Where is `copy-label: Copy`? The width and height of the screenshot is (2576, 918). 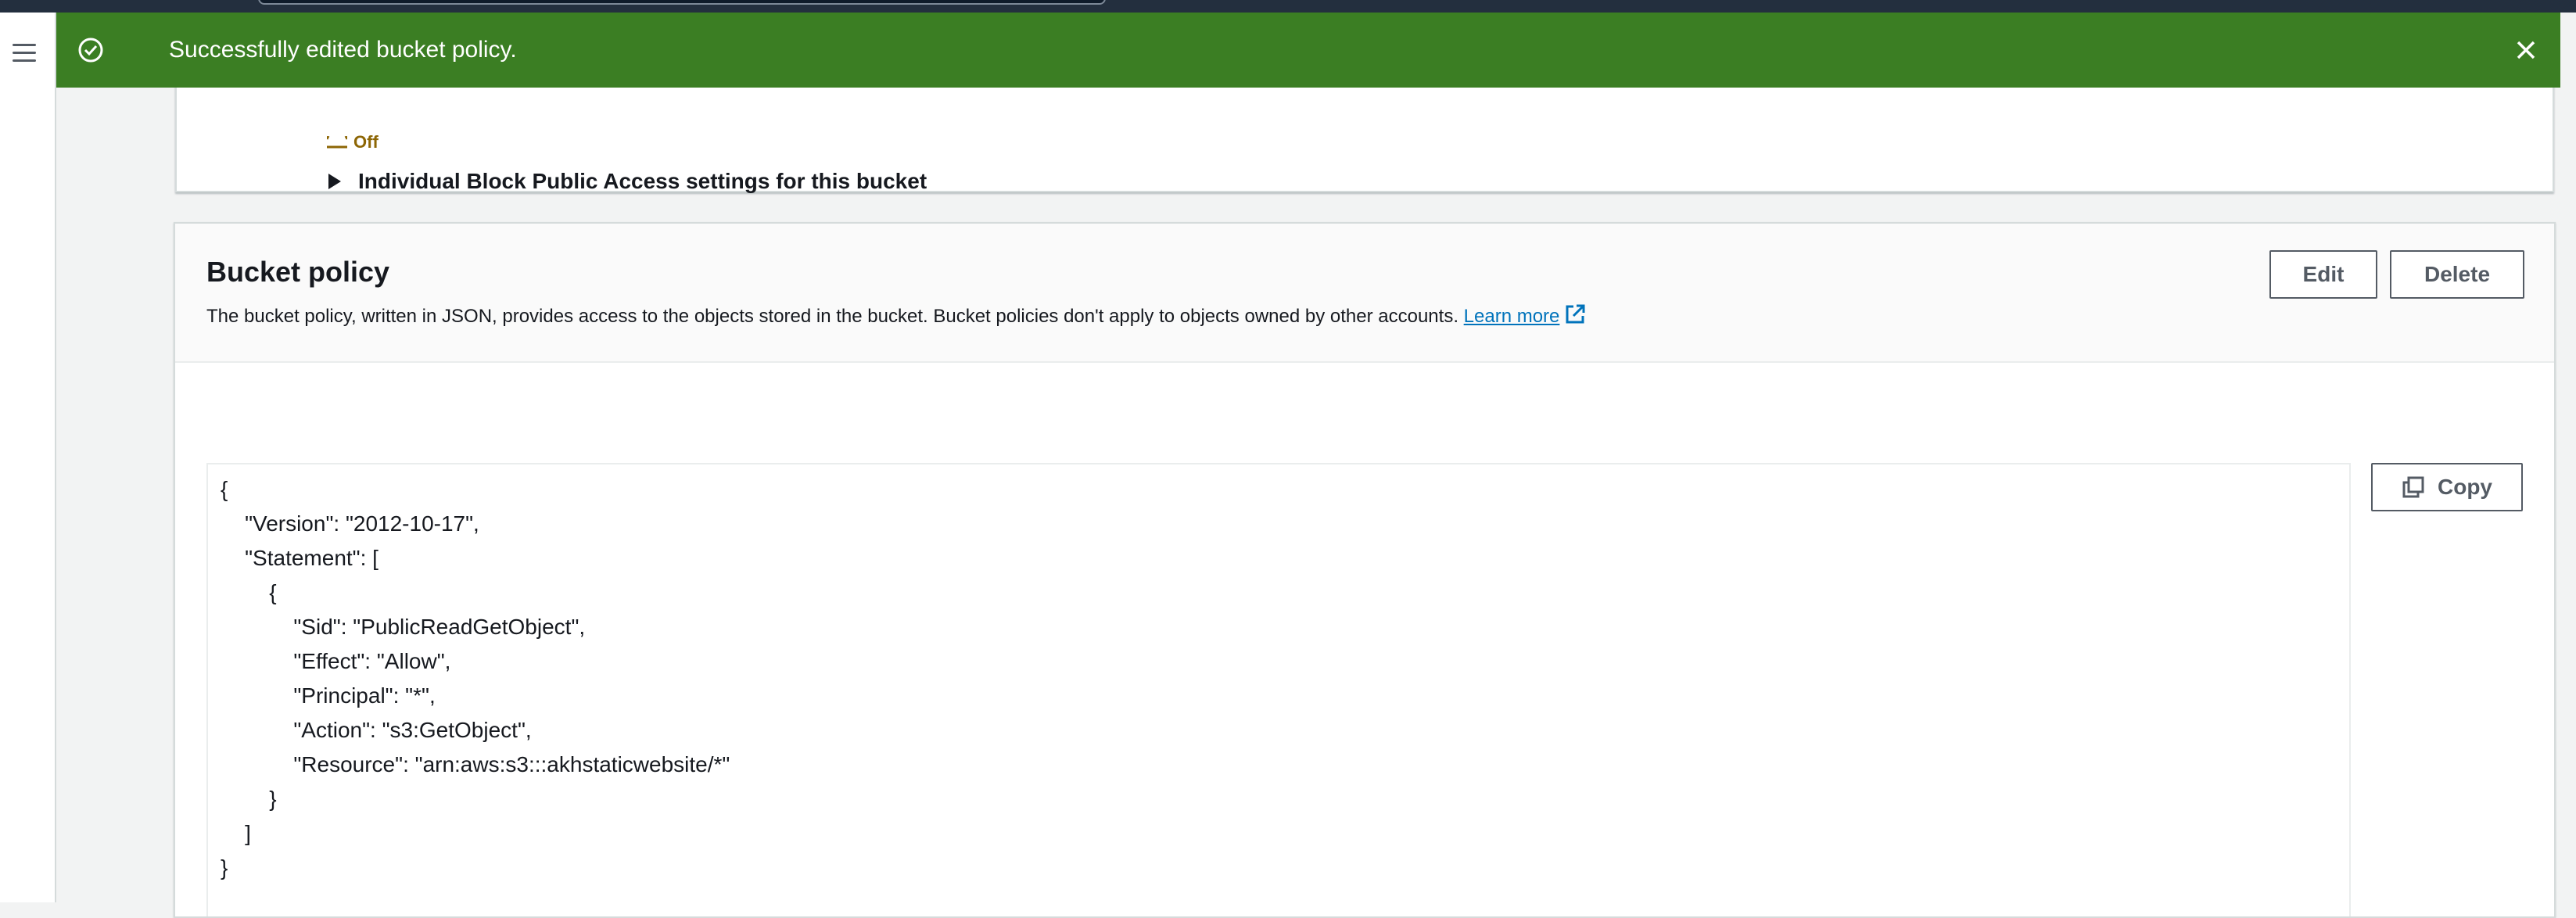
copy-label: Copy is located at coordinates (2465, 487).